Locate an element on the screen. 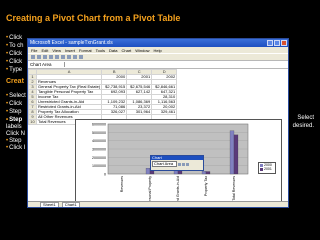 The width and height of the screenshot is (320, 240). close-icon is located at coordinates (284, 43).